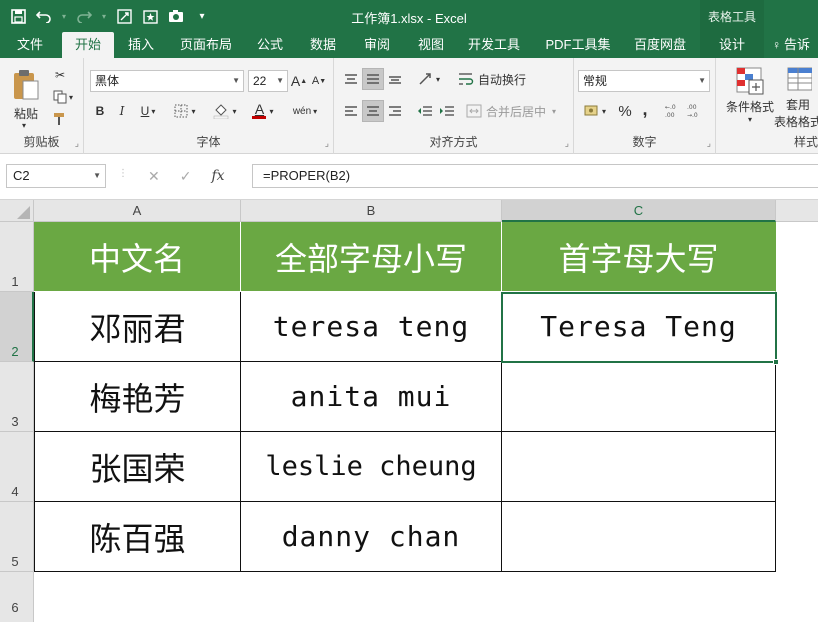 This screenshot has height=622, width=818. I want to click on window-title: 工作簿1.xlsx - Excel, so click(409, 18).